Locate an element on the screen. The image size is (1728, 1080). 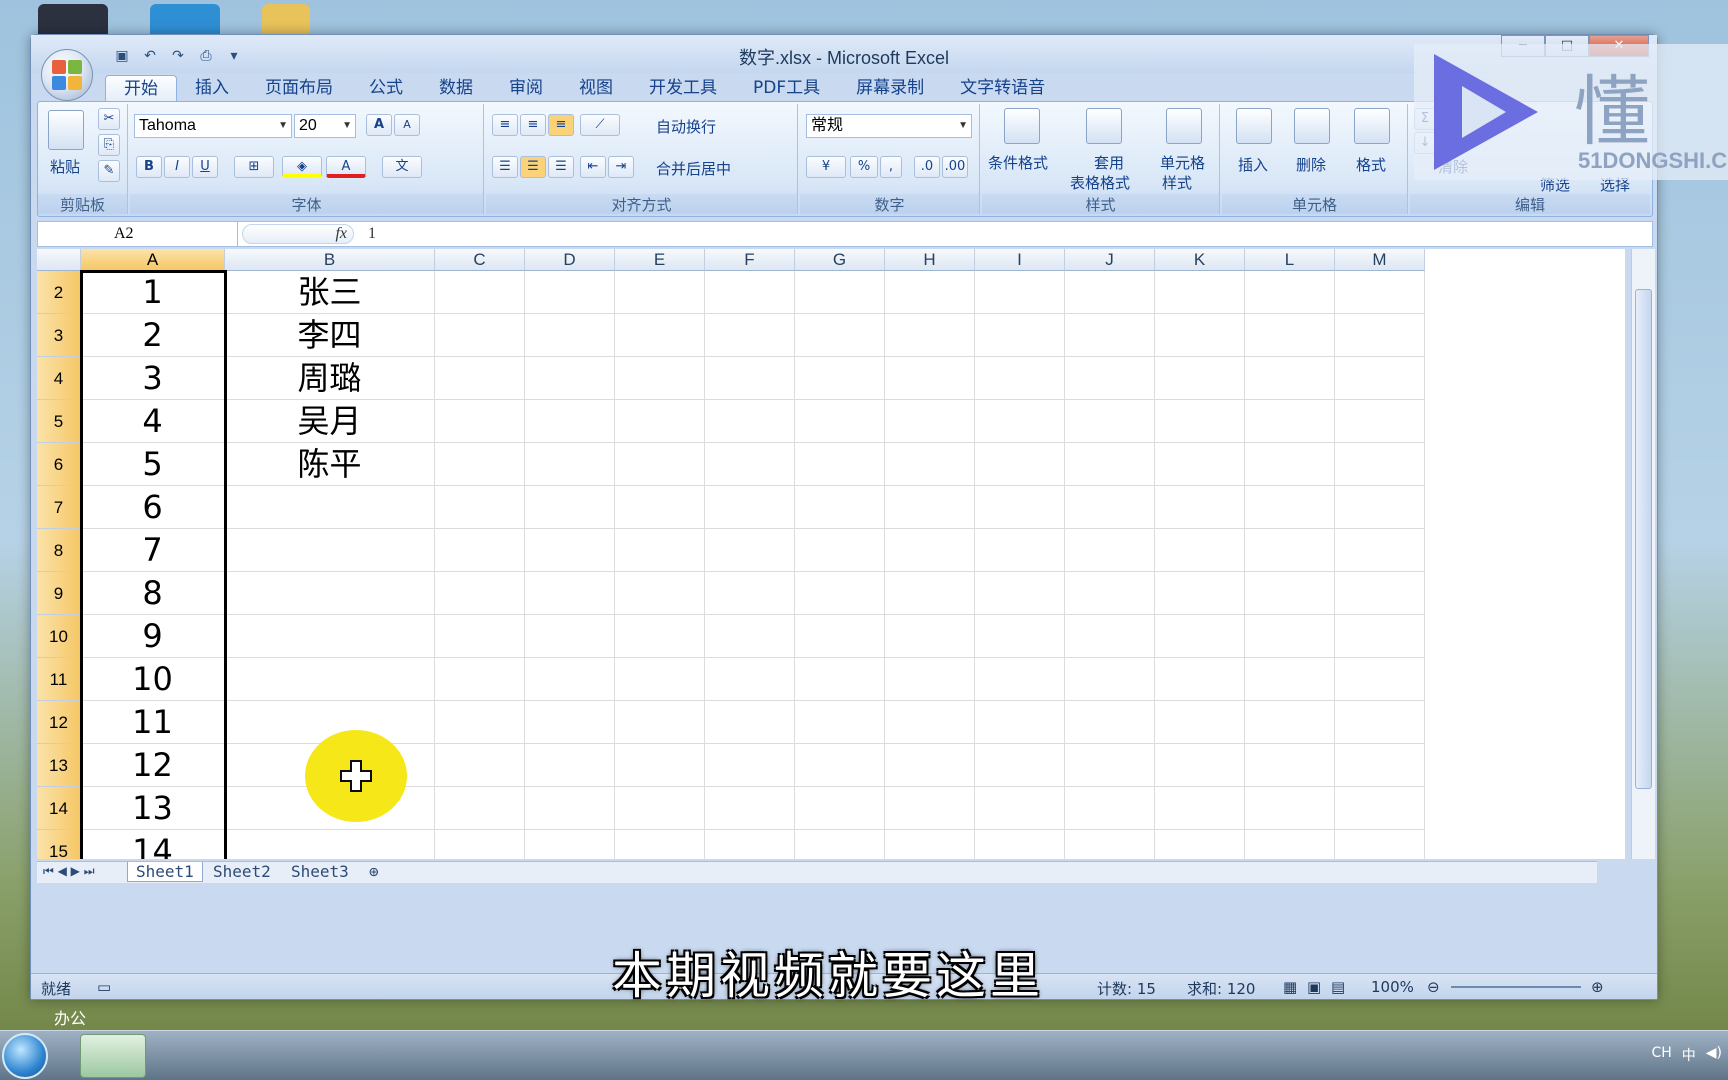
zoom-out-icon: ⊖ is located at coordinates (1433, 987).